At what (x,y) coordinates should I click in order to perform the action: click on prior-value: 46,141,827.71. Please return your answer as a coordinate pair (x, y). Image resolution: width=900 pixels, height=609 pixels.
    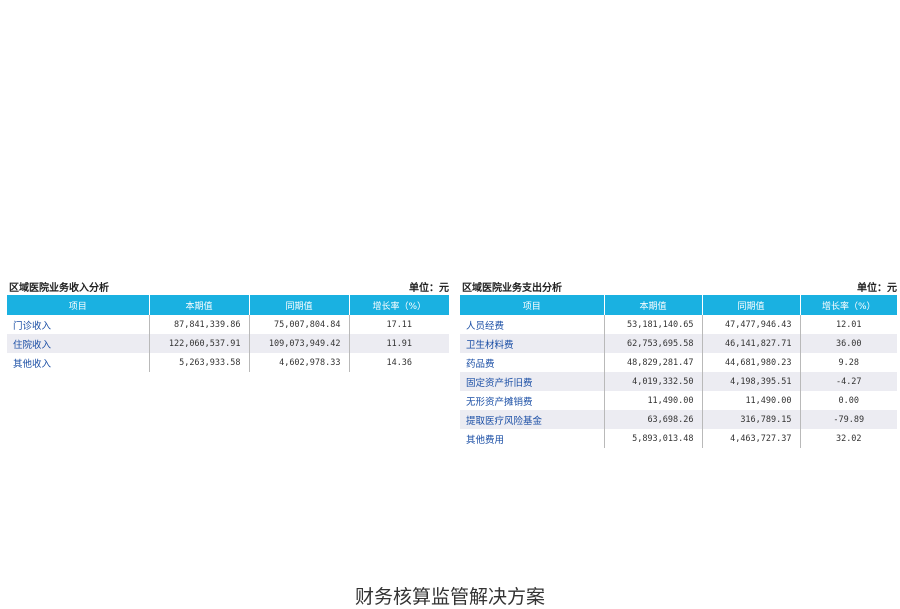
    Looking at the image, I should click on (751, 343).